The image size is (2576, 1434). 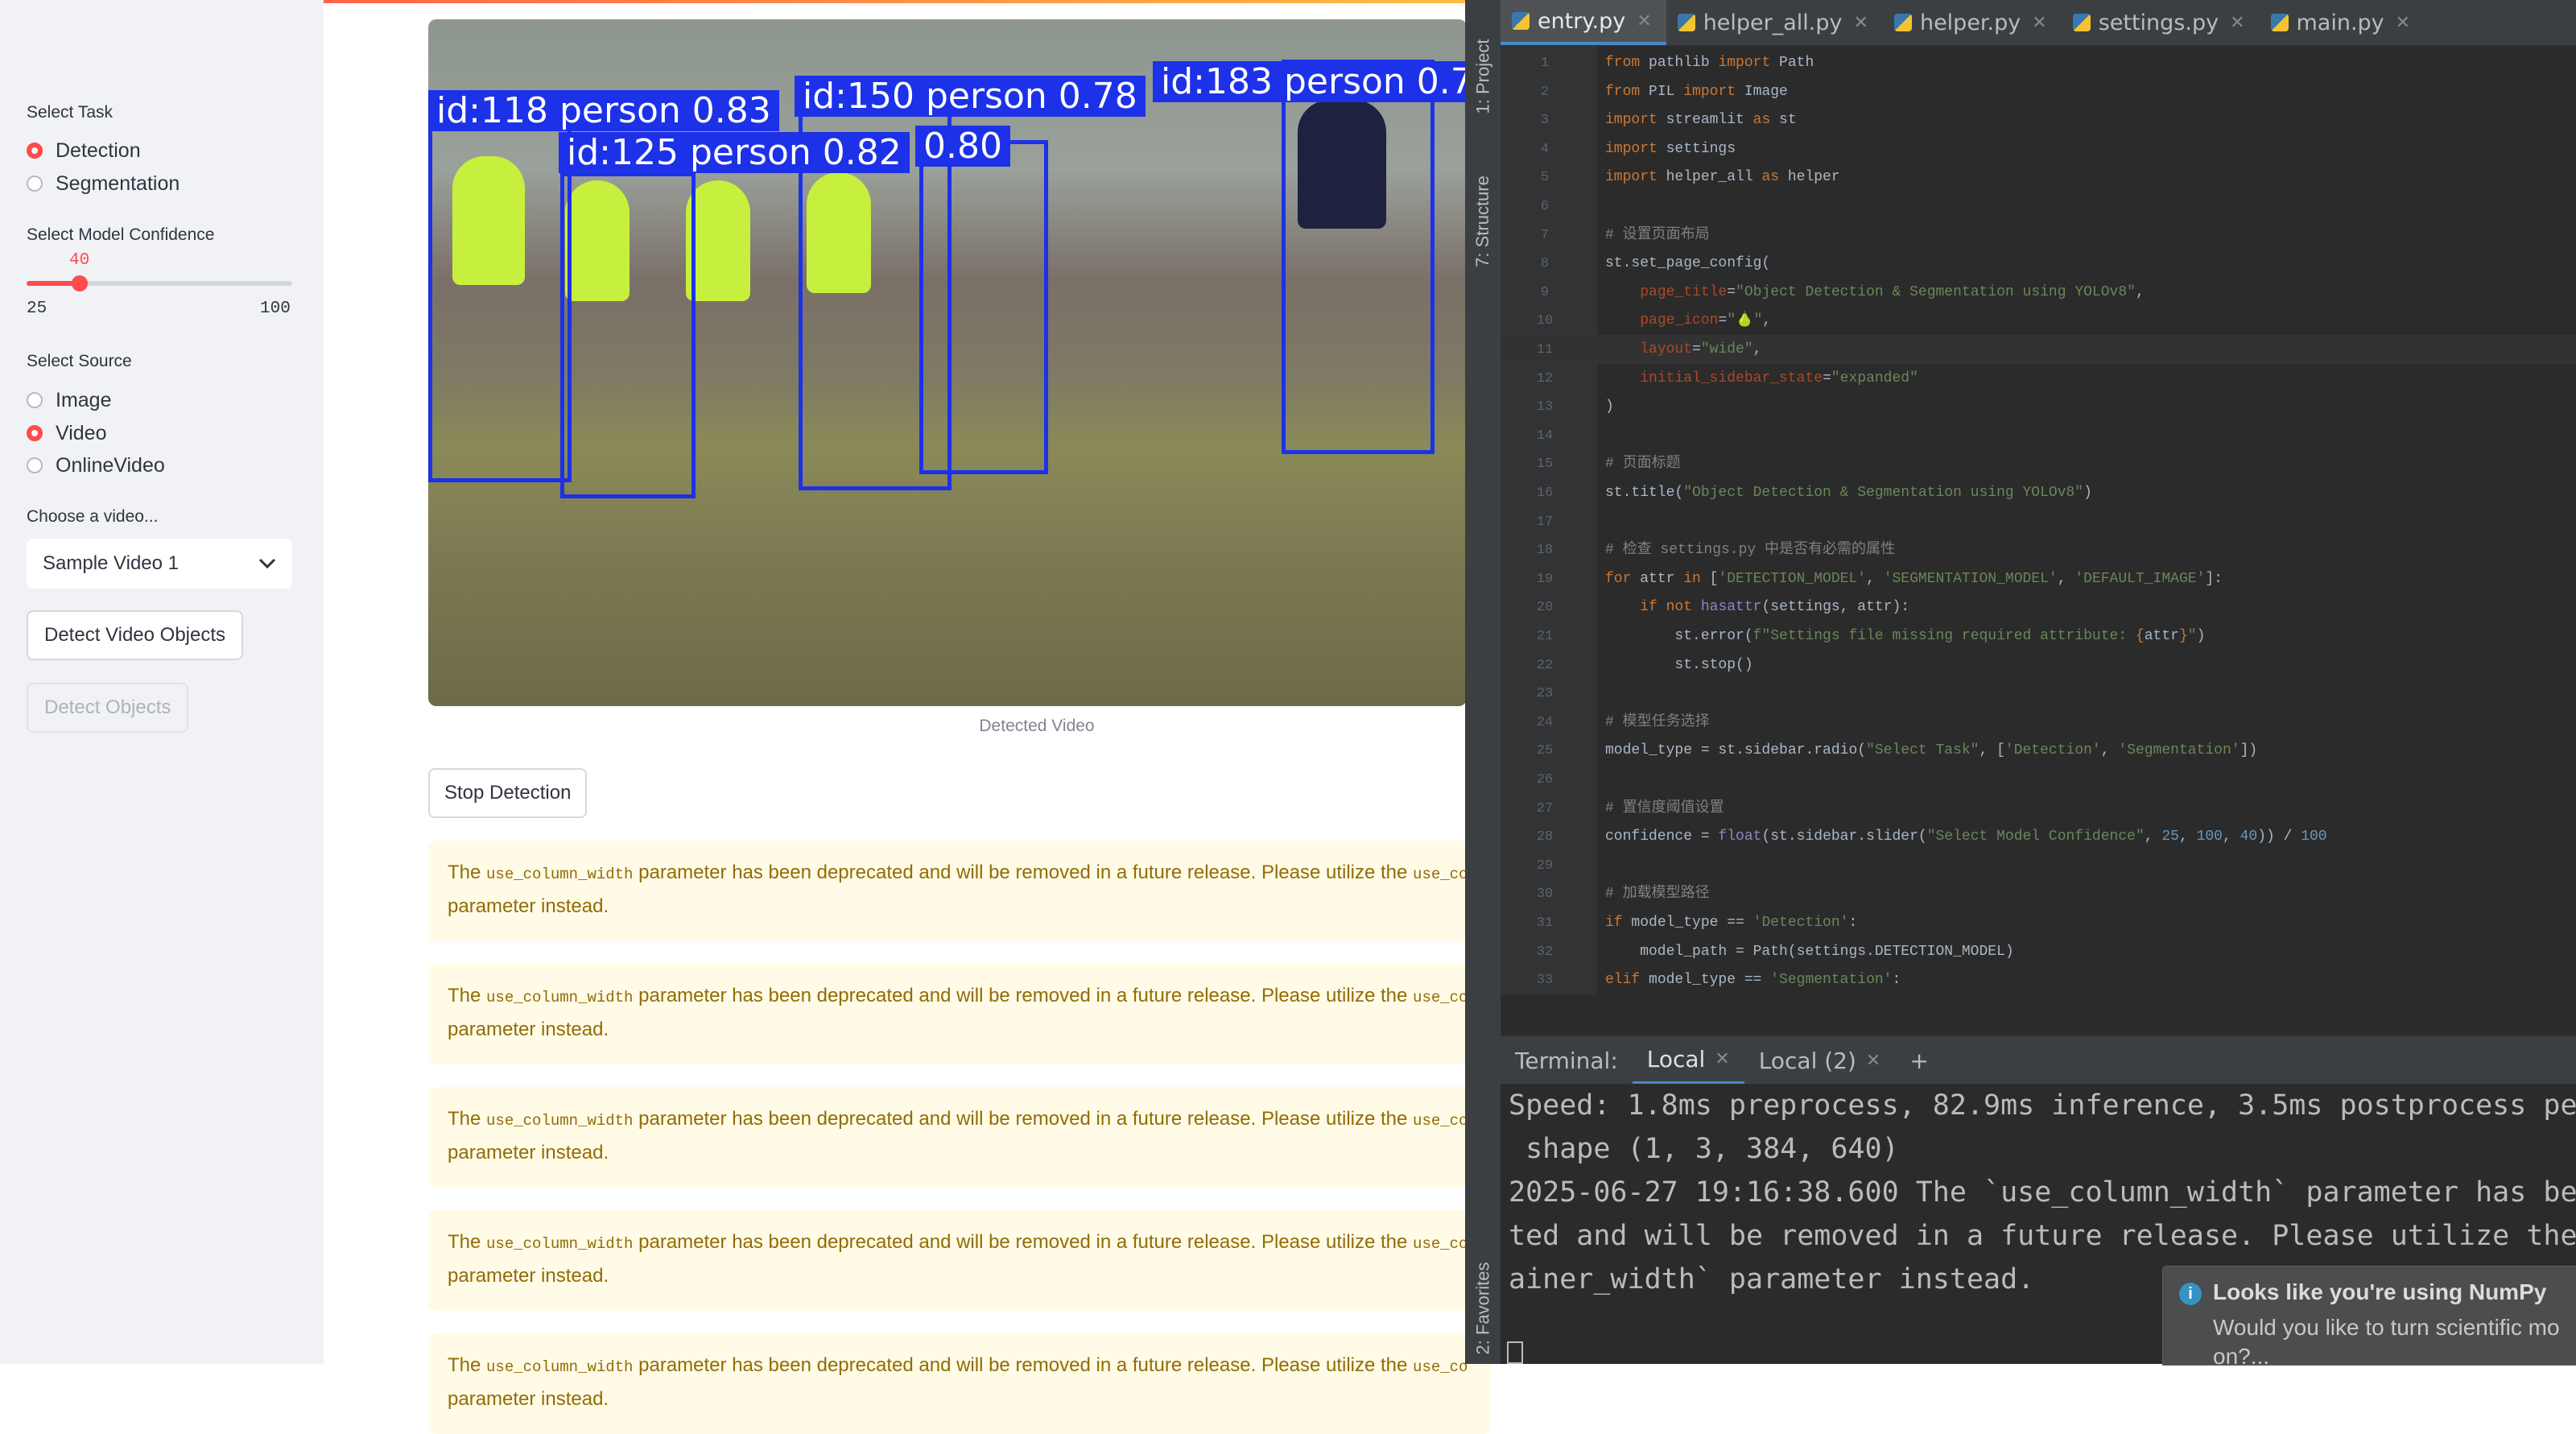 What do you see at coordinates (1483, 221) in the screenshot?
I see `tool-tab-structure: 7: Structure` at bounding box center [1483, 221].